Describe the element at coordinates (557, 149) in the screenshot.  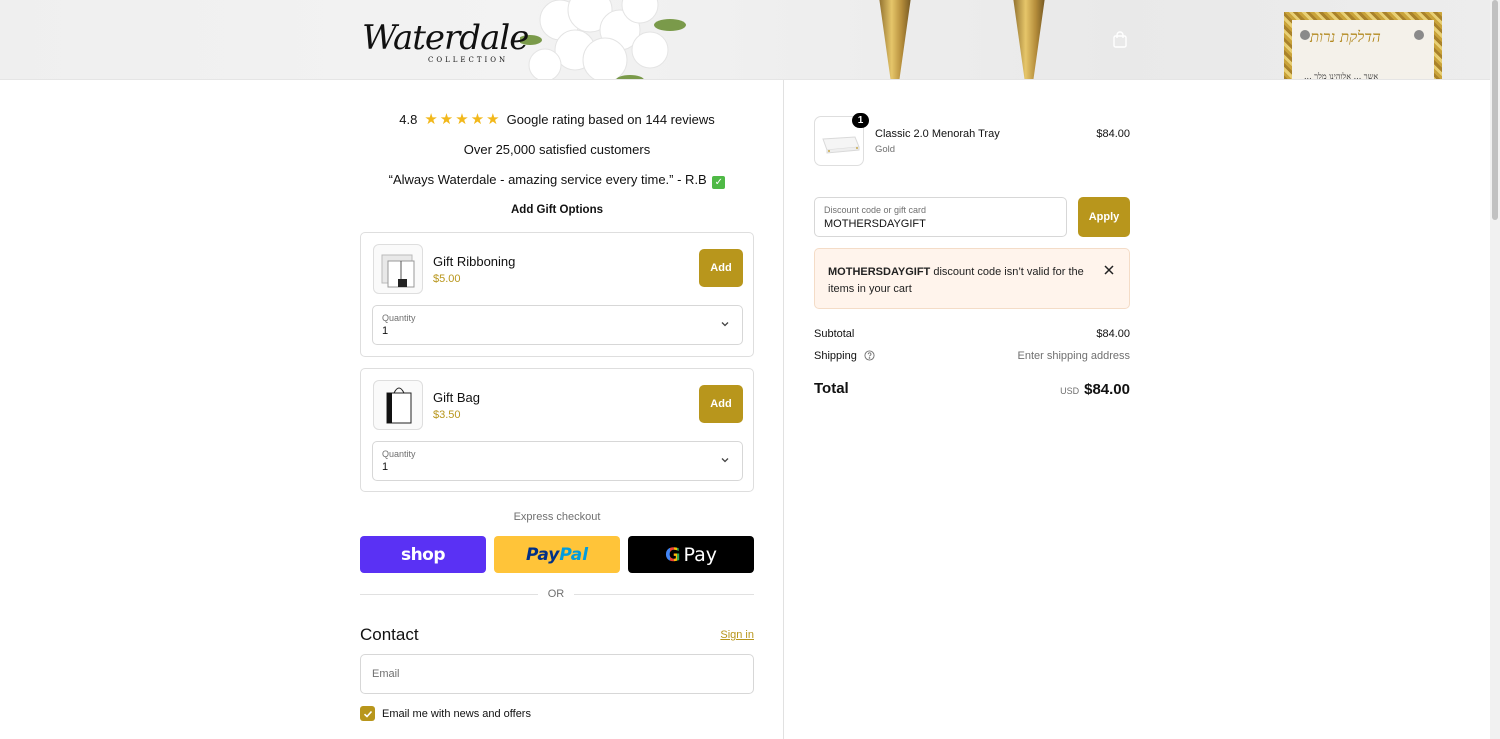
I see `customers-count: Over 25,000 satisfied customers` at that location.